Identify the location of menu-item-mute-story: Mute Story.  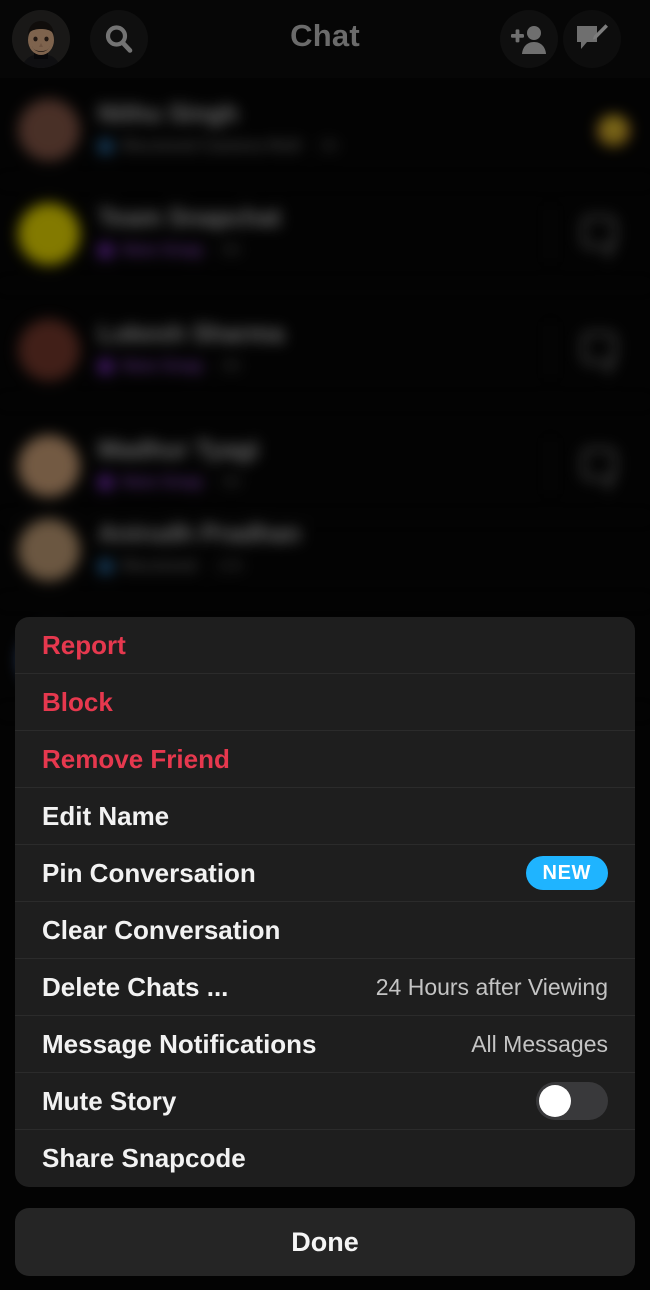
(325, 1101).